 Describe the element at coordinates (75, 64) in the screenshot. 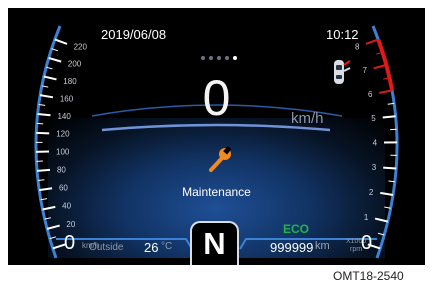

I see `speedometer-scale-label: 200` at that location.